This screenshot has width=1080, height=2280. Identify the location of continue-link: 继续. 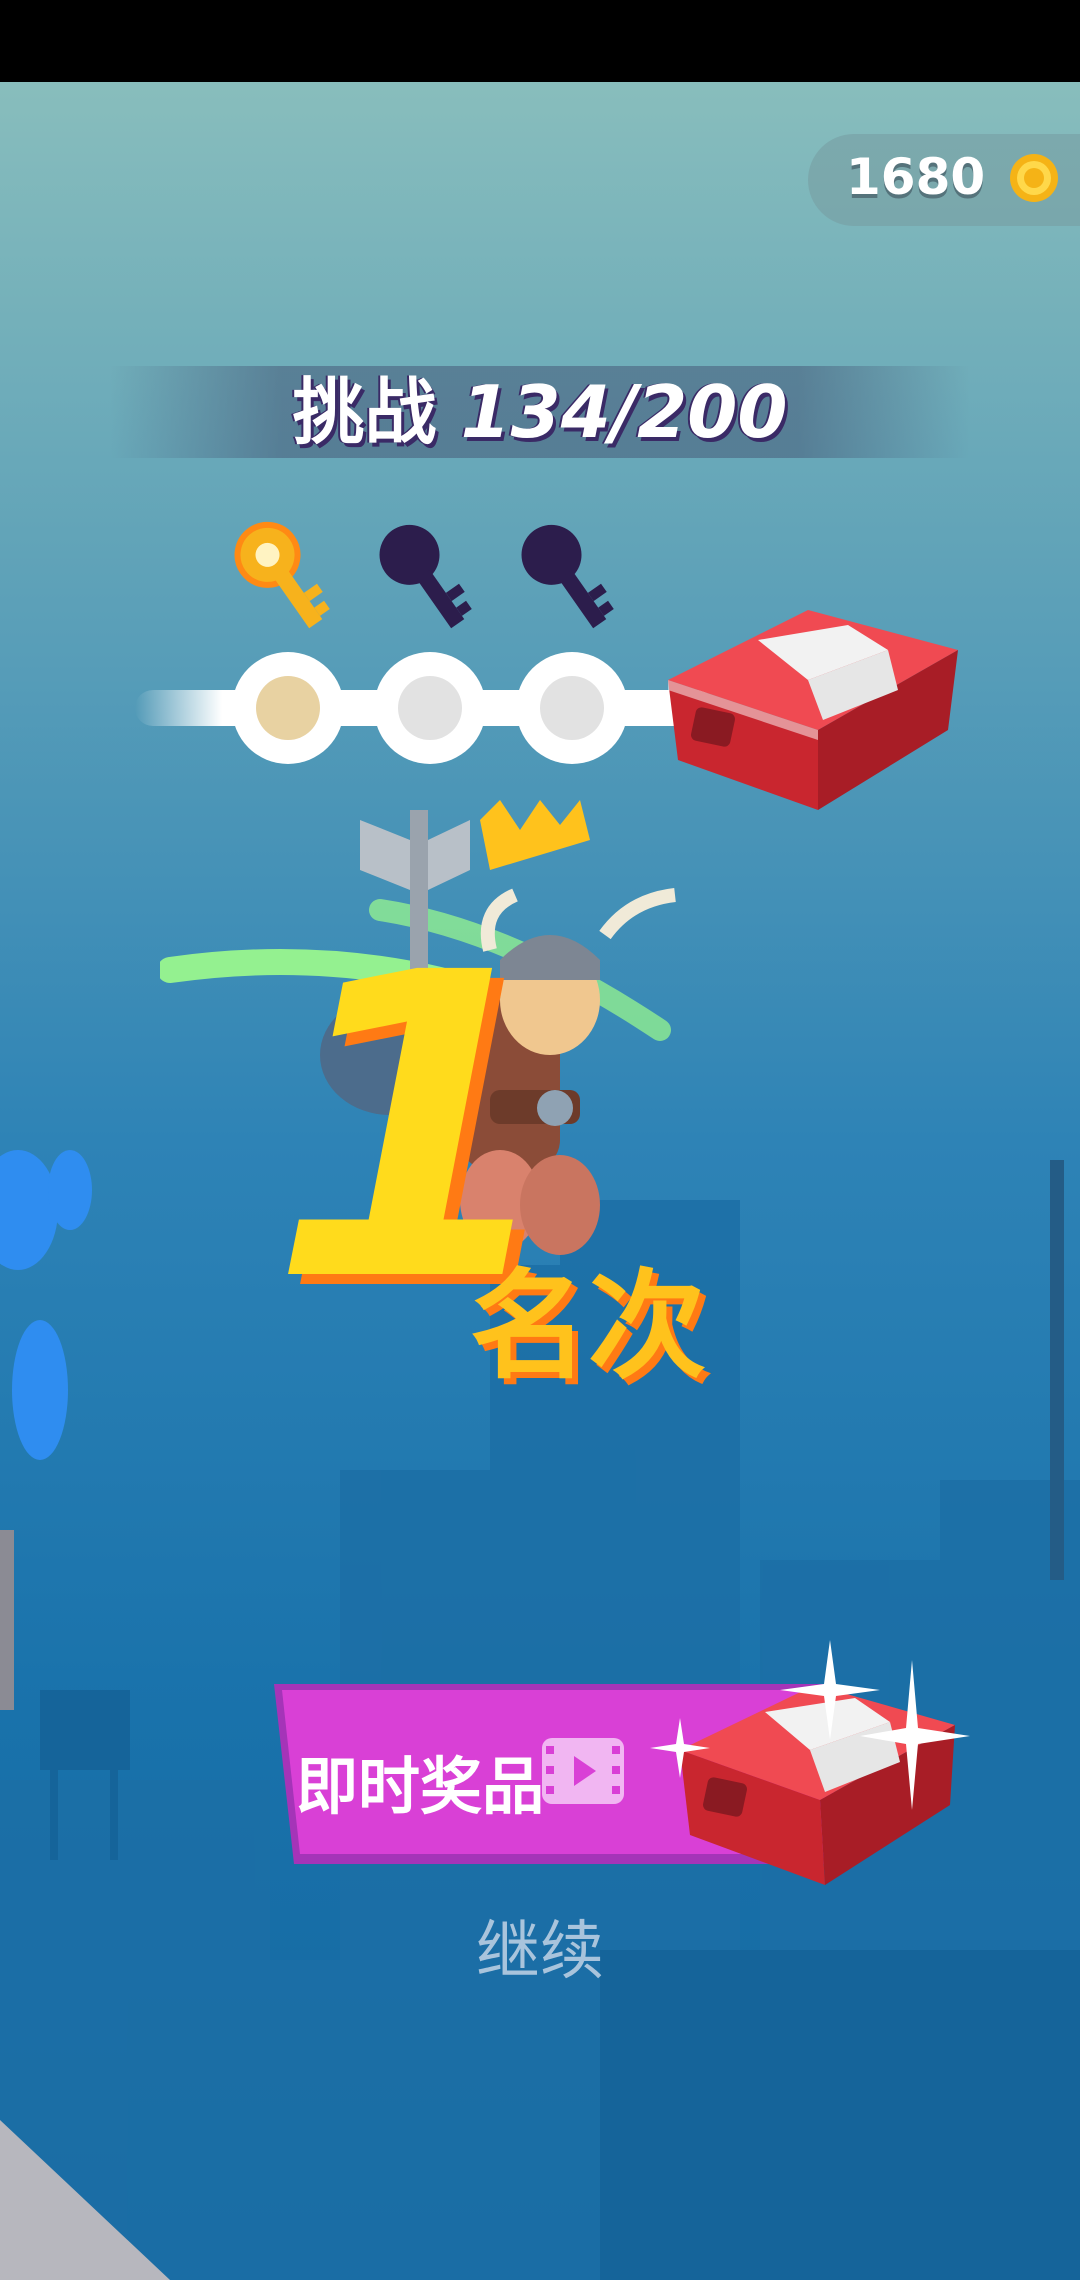
(540, 1946).